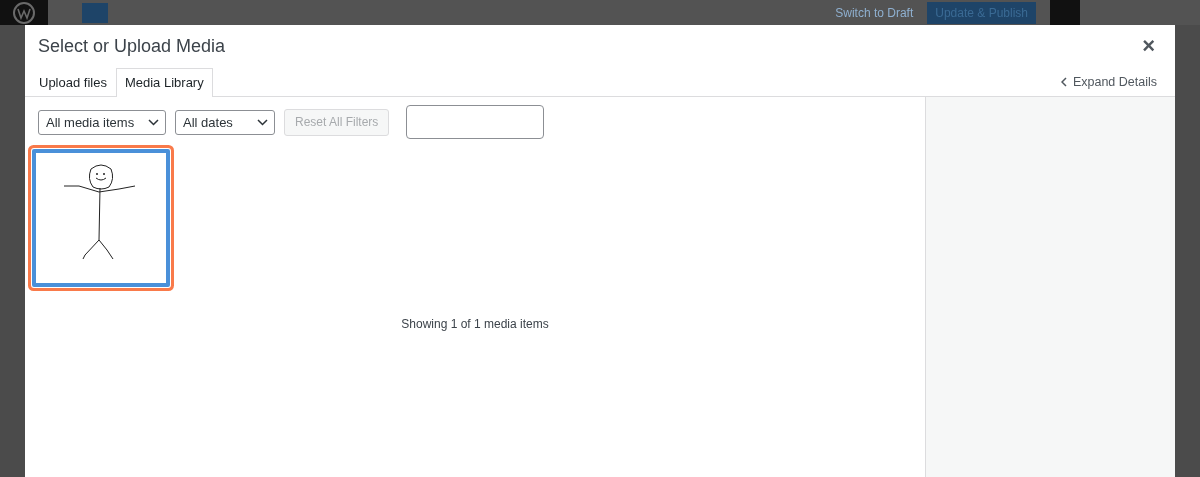  I want to click on wordpress-logo-icon, so click(24, 12).